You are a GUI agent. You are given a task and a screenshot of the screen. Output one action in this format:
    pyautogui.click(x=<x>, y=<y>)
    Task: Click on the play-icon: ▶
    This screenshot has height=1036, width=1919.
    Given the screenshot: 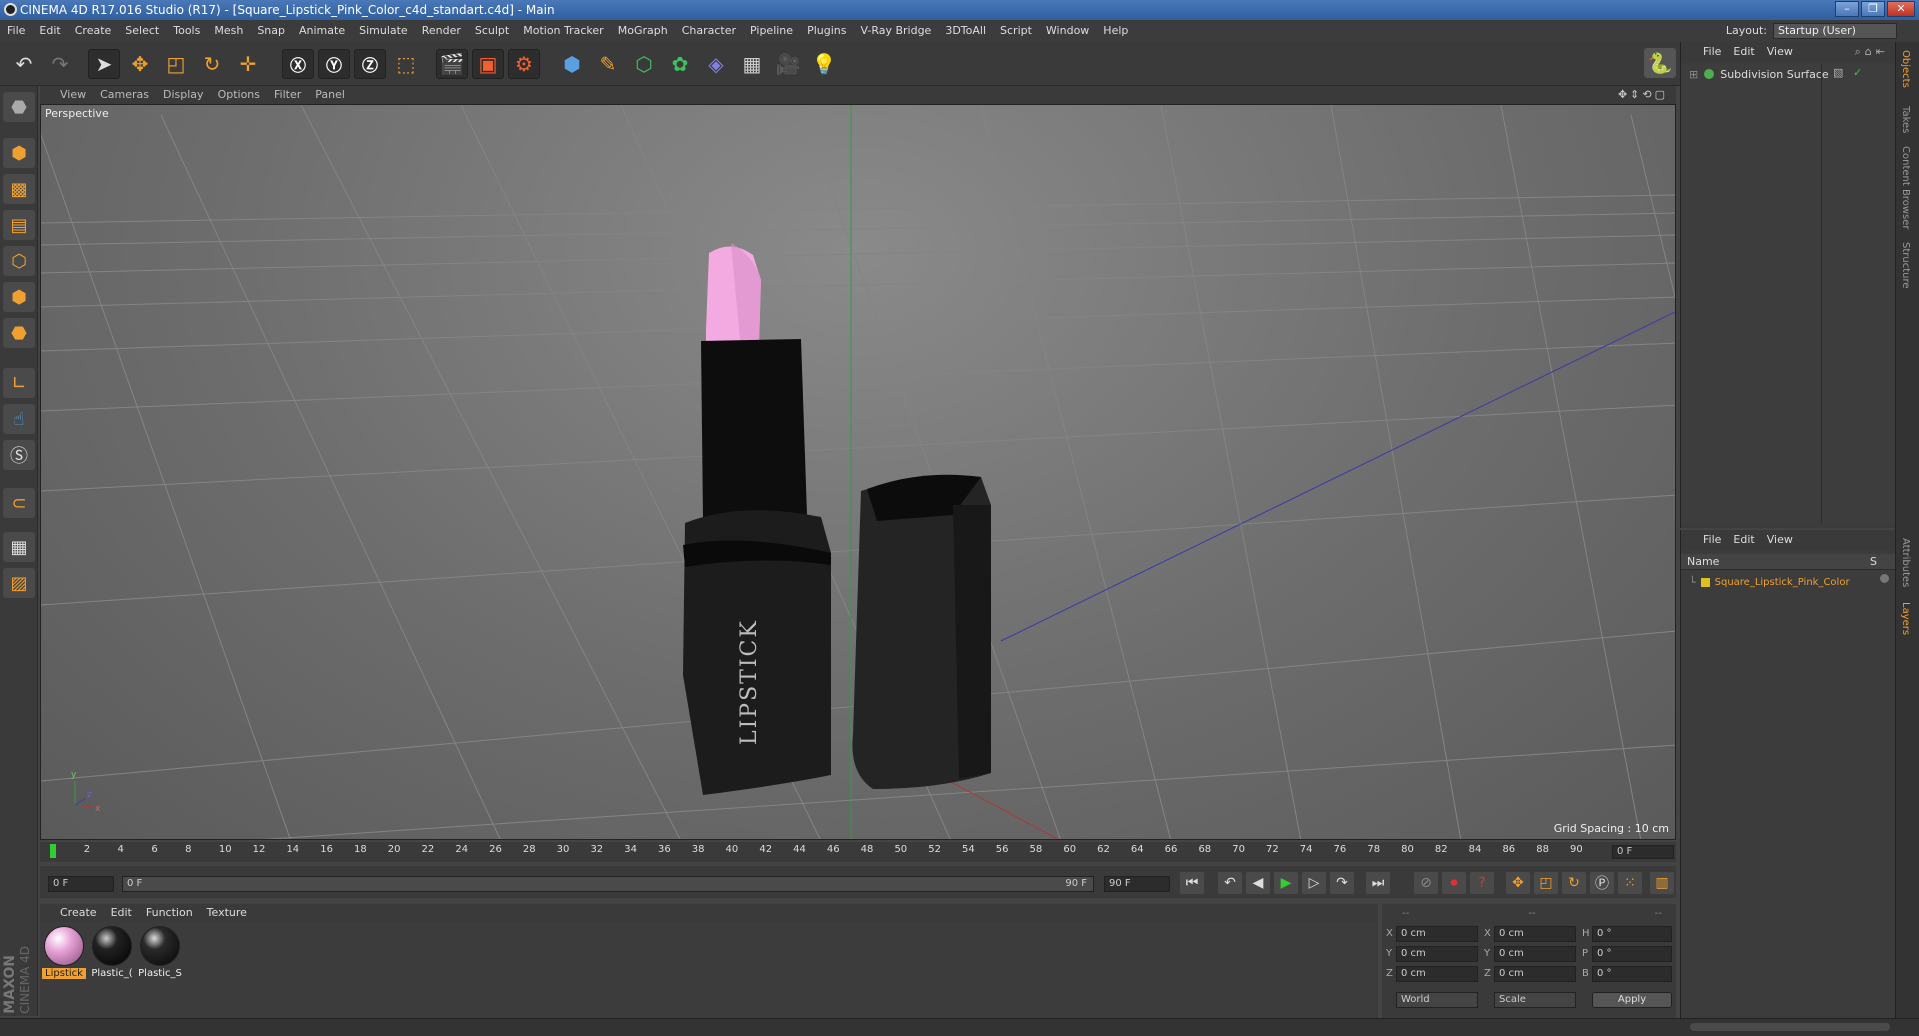 What is the action you would take?
    pyautogui.click(x=1286, y=883)
    